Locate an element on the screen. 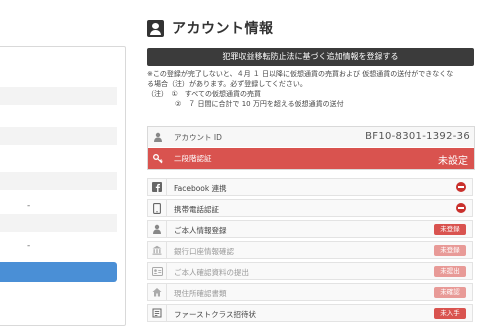 This screenshot has height=333, width=480. list-item-phone: 携帯電話認証 is located at coordinates (310, 208).